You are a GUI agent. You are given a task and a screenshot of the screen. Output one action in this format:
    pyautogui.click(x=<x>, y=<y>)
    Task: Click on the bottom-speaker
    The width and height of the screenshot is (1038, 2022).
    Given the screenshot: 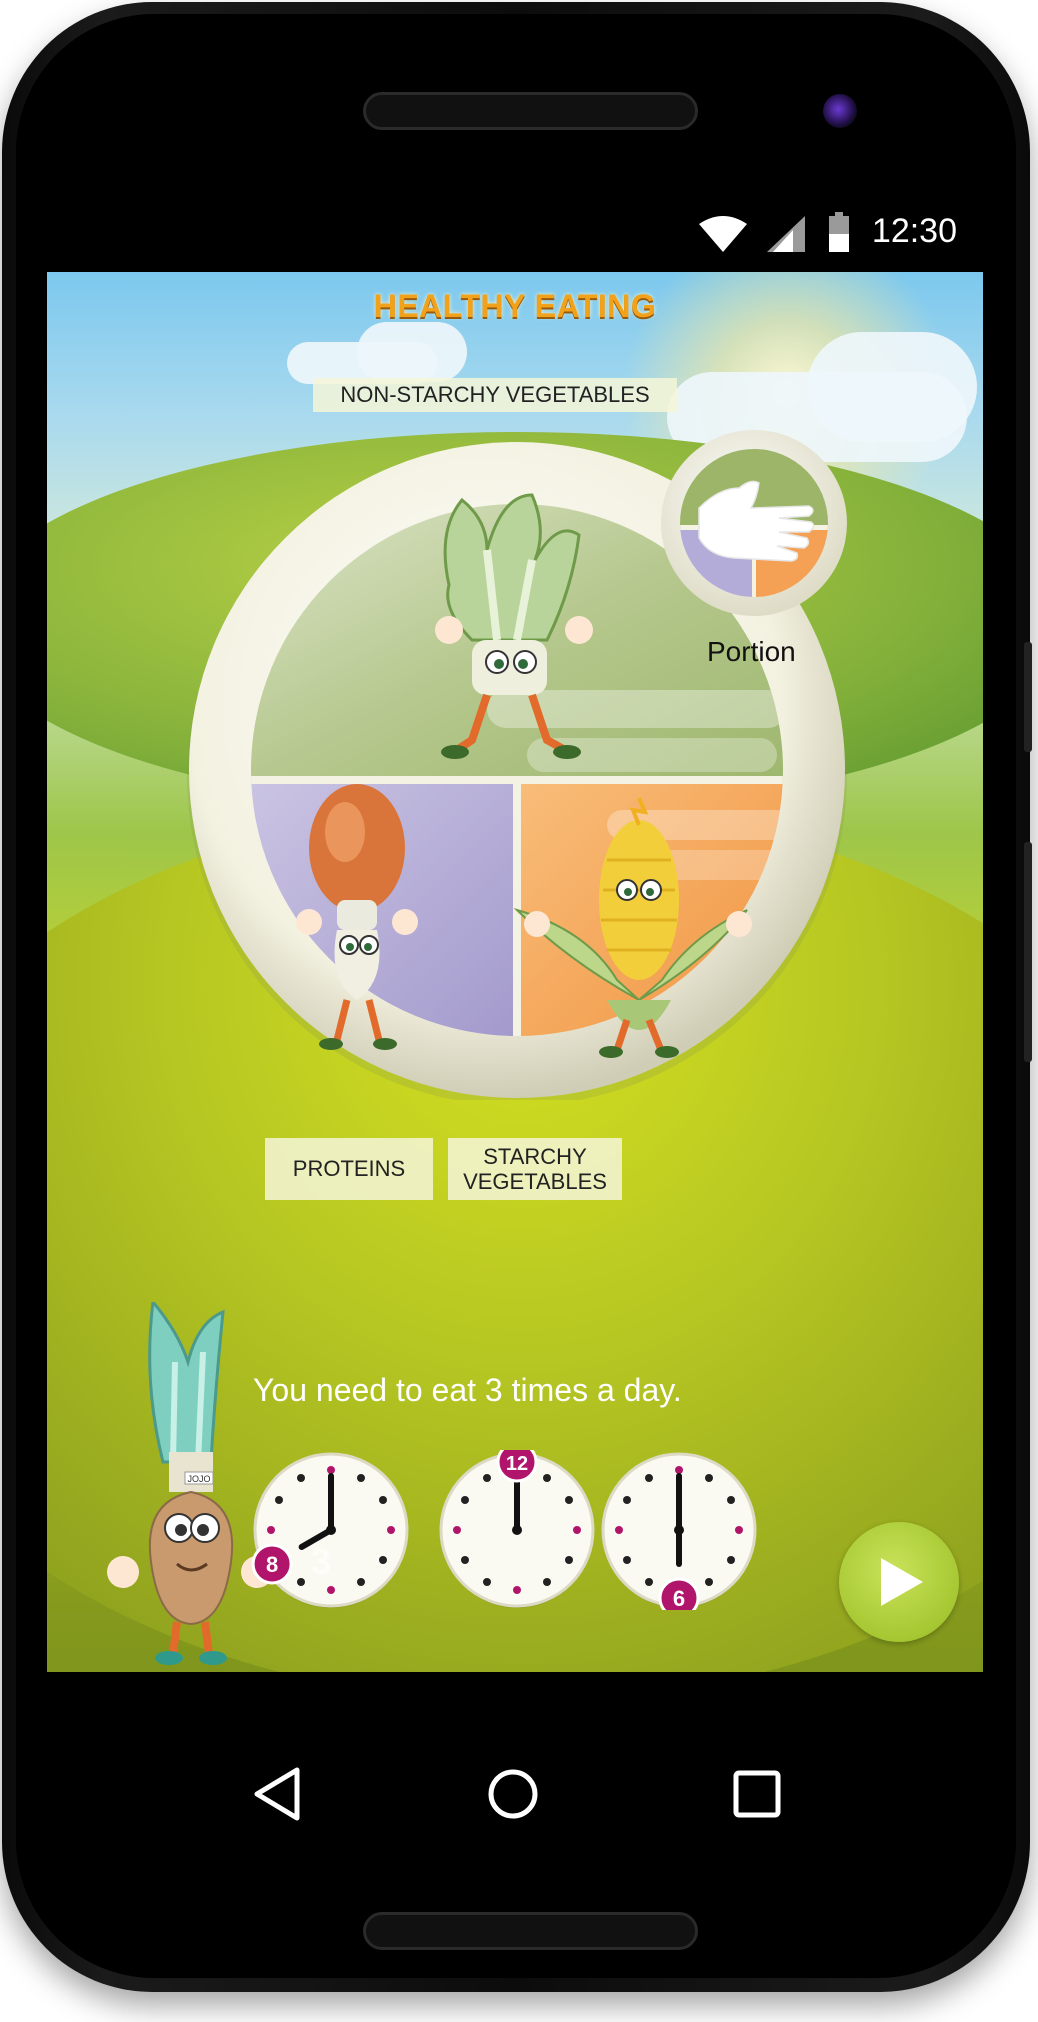 What is the action you would take?
    pyautogui.click(x=530, y=1931)
    